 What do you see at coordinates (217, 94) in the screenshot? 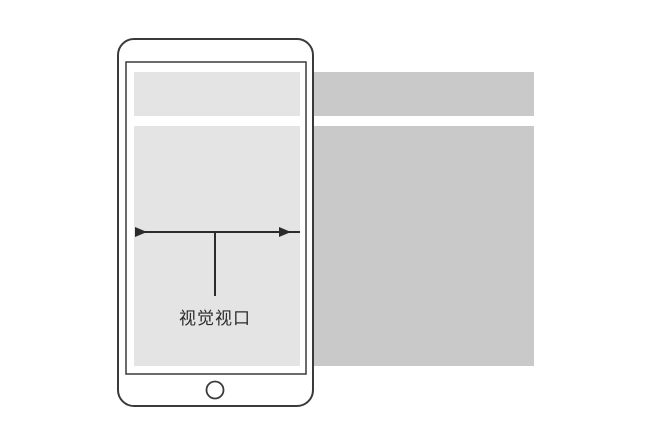
I see `visual-viewport-header-band` at bounding box center [217, 94].